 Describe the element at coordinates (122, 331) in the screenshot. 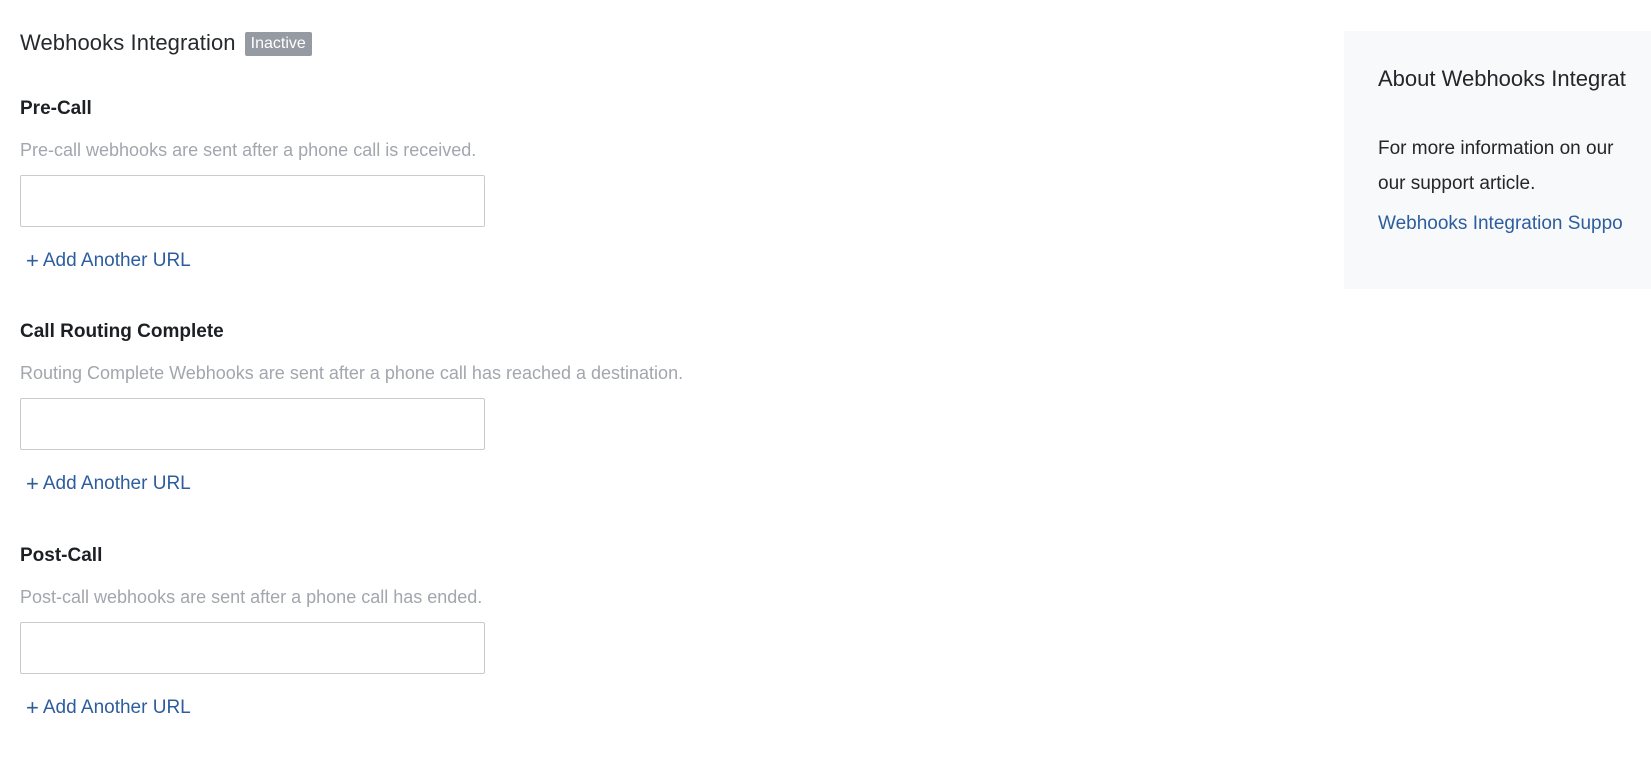

I see `section-title: Call Routing Complete` at that location.